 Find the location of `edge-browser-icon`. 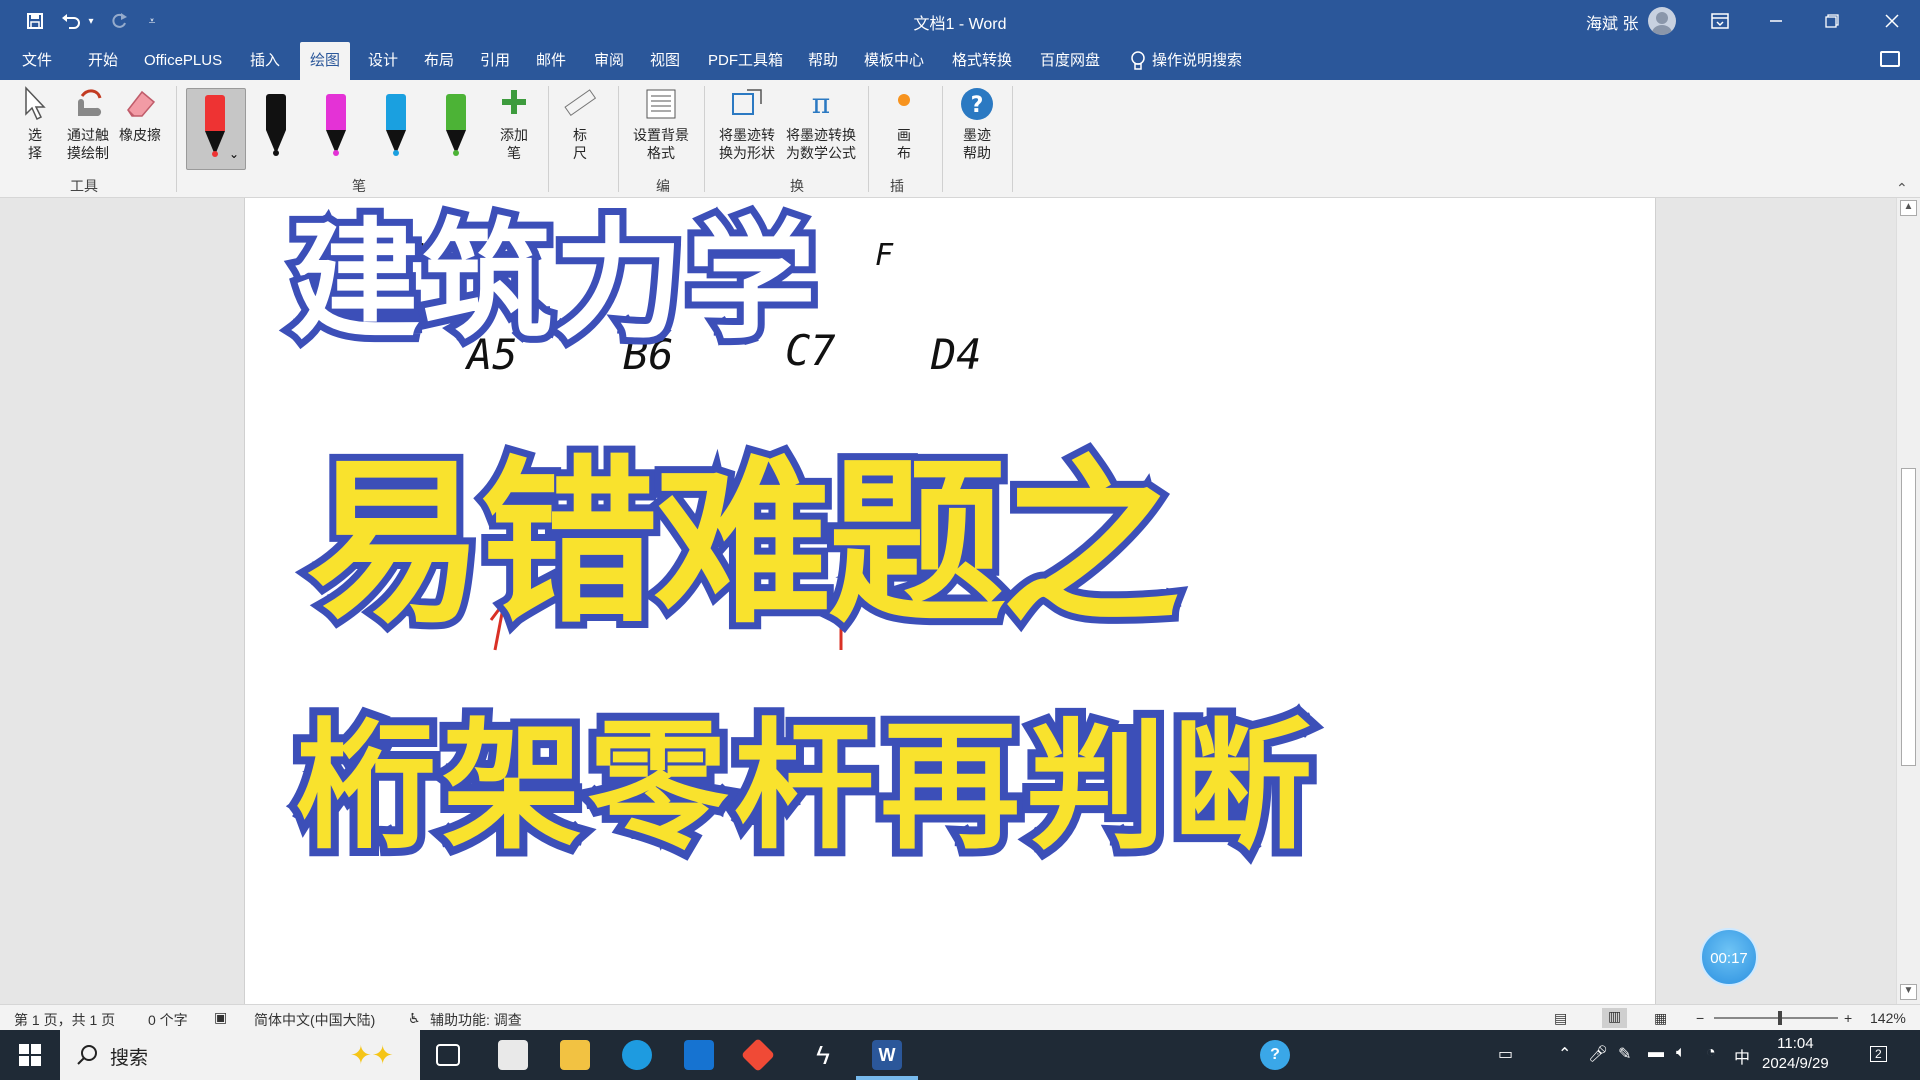

edge-browser-icon is located at coordinates (637, 1055).